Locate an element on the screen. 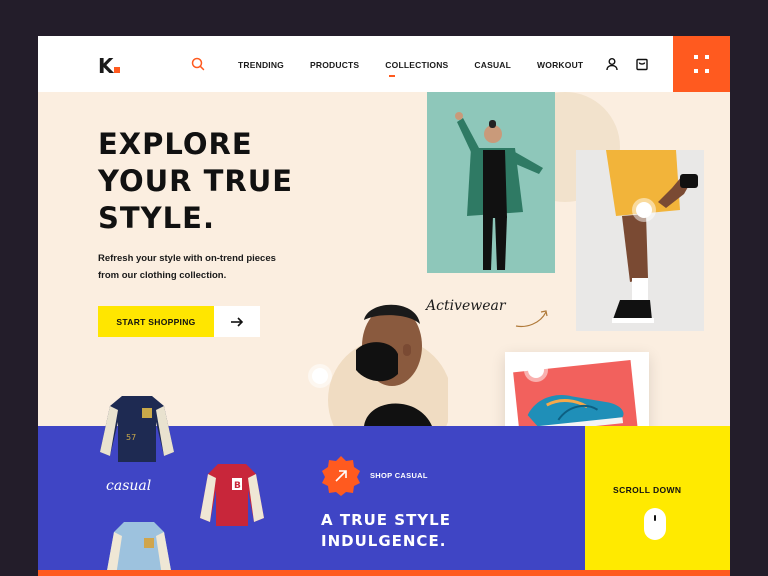 Image resolution: width=768 pixels, height=576 pixels. varsity-jacket-red: B is located at coordinates (232, 494).